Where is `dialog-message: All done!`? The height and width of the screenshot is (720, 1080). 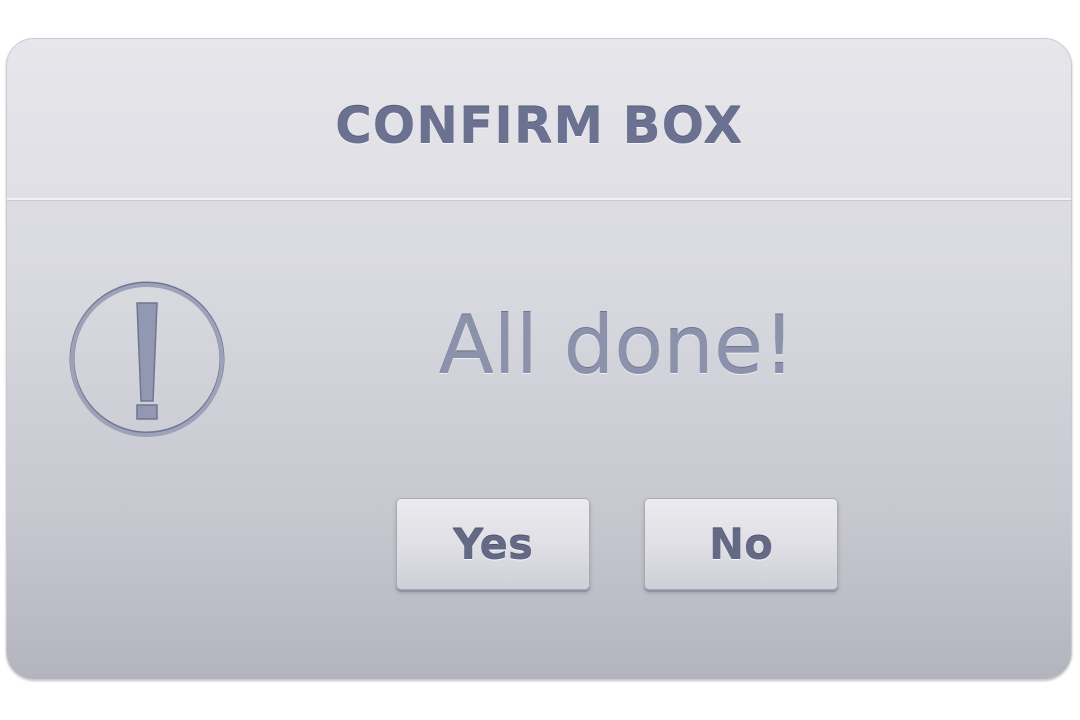
dialog-message: All done! is located at coordinates (617, 345).